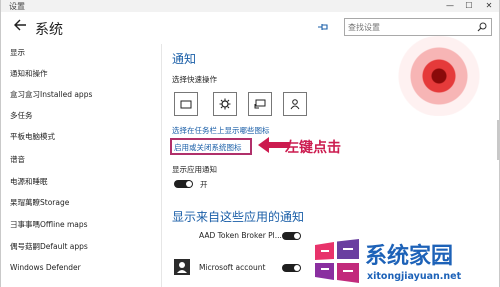 The height and width of the screenshot is (287, 500). Describe the element at coordinates (17, 159) in the screenshot. I see `sidebar-item-sound: 谱音` at that location.